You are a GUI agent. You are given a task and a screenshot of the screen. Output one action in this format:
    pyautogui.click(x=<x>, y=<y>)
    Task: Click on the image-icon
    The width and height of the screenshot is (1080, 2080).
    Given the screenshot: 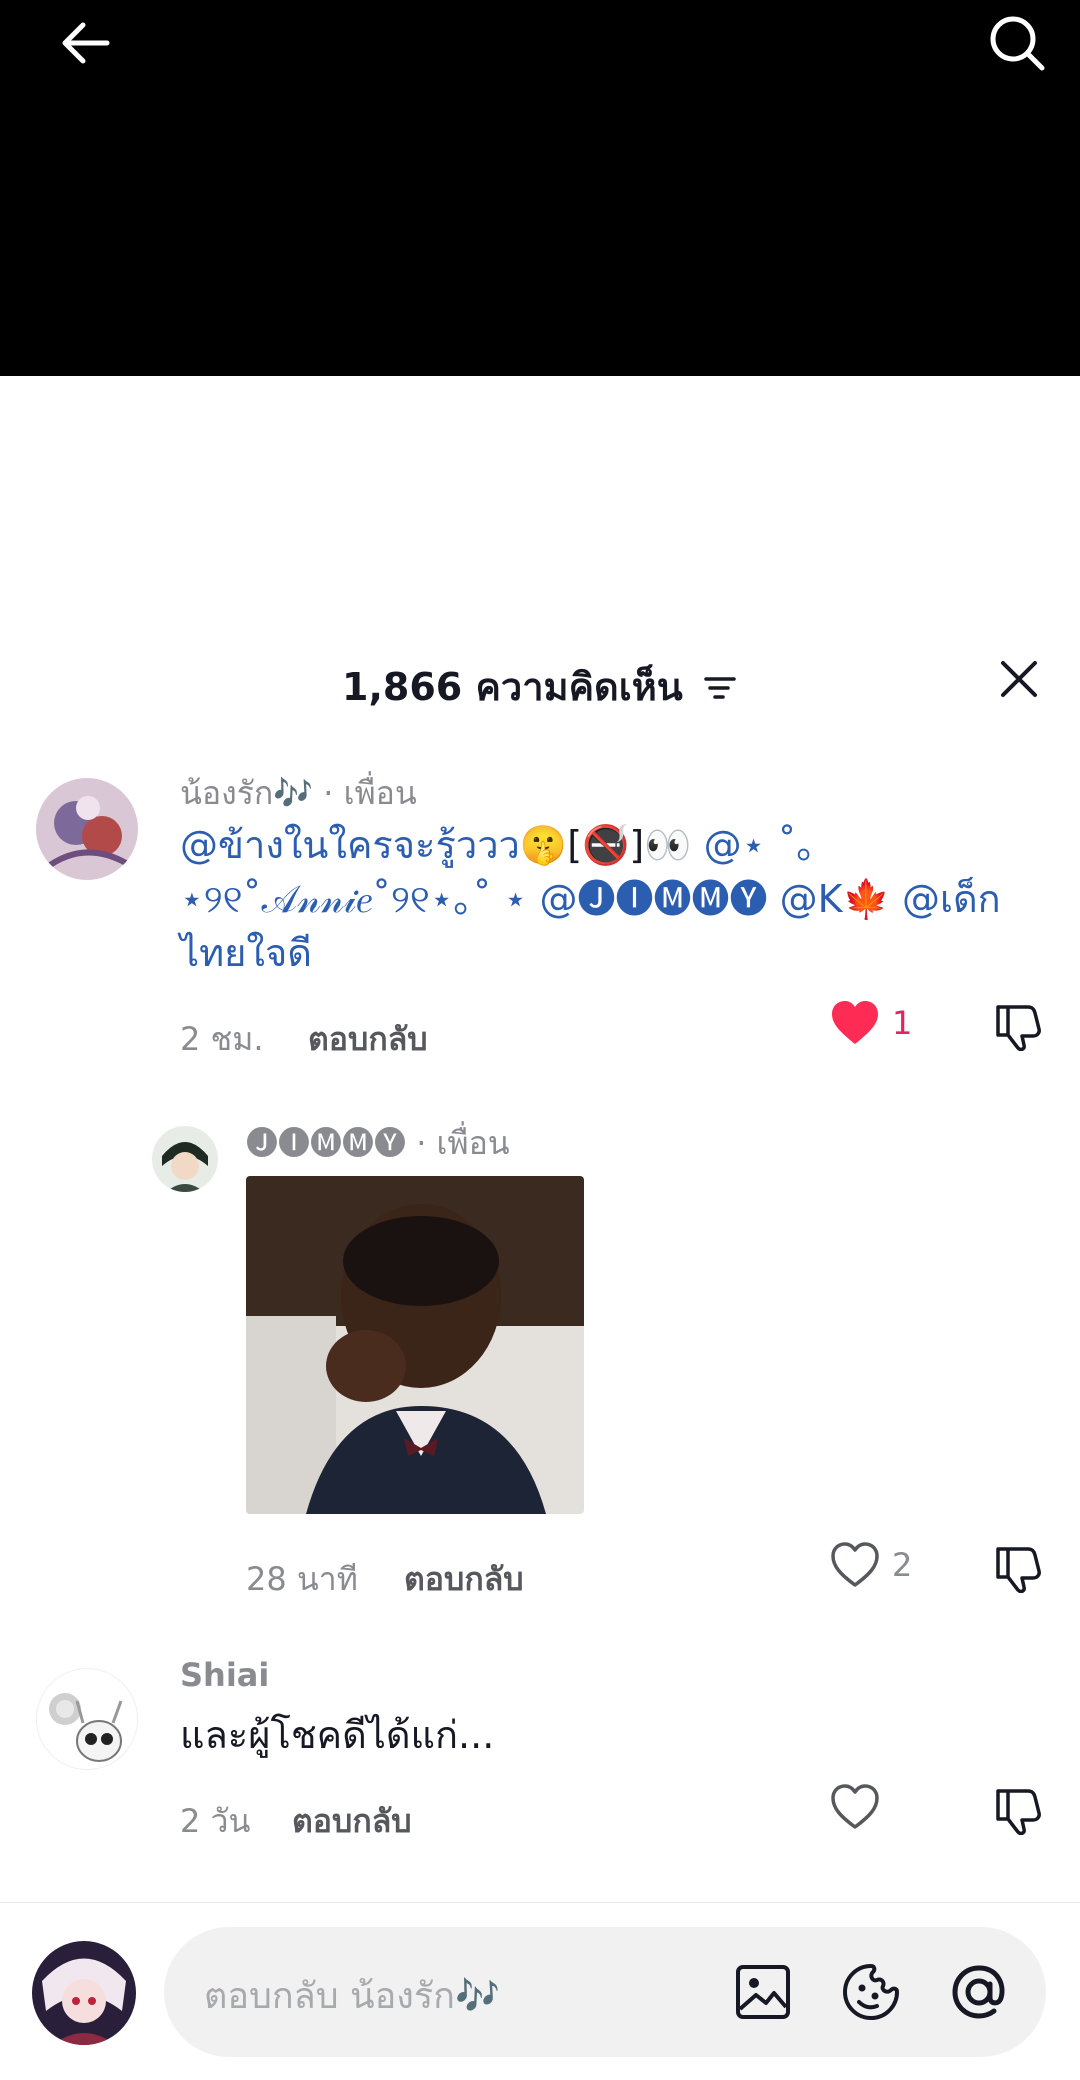 What is the action you would take?
    pyautogui.click(x=763, y=1992)
    